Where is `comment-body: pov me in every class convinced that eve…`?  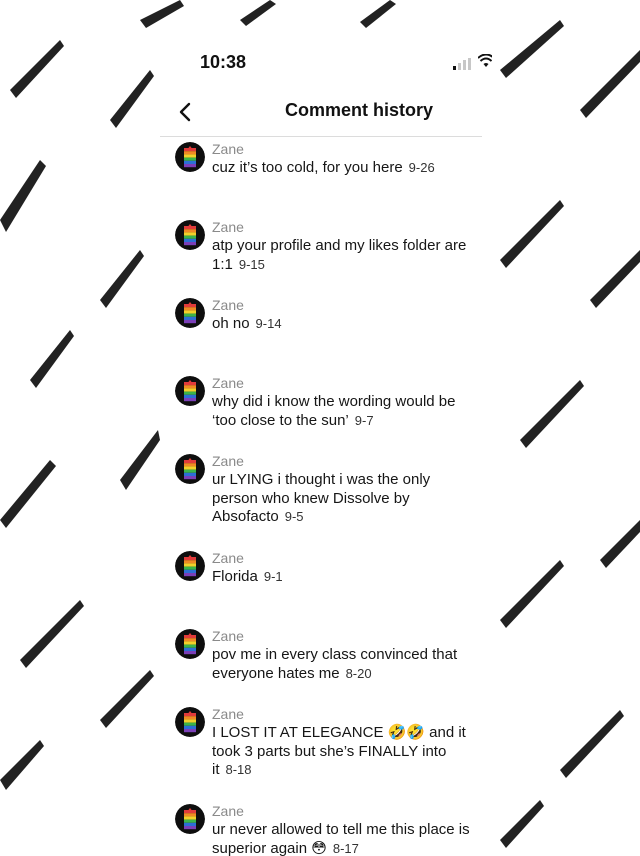 comment-body: pov me in every class convinced that eve… is located at coordinates (335, 664).